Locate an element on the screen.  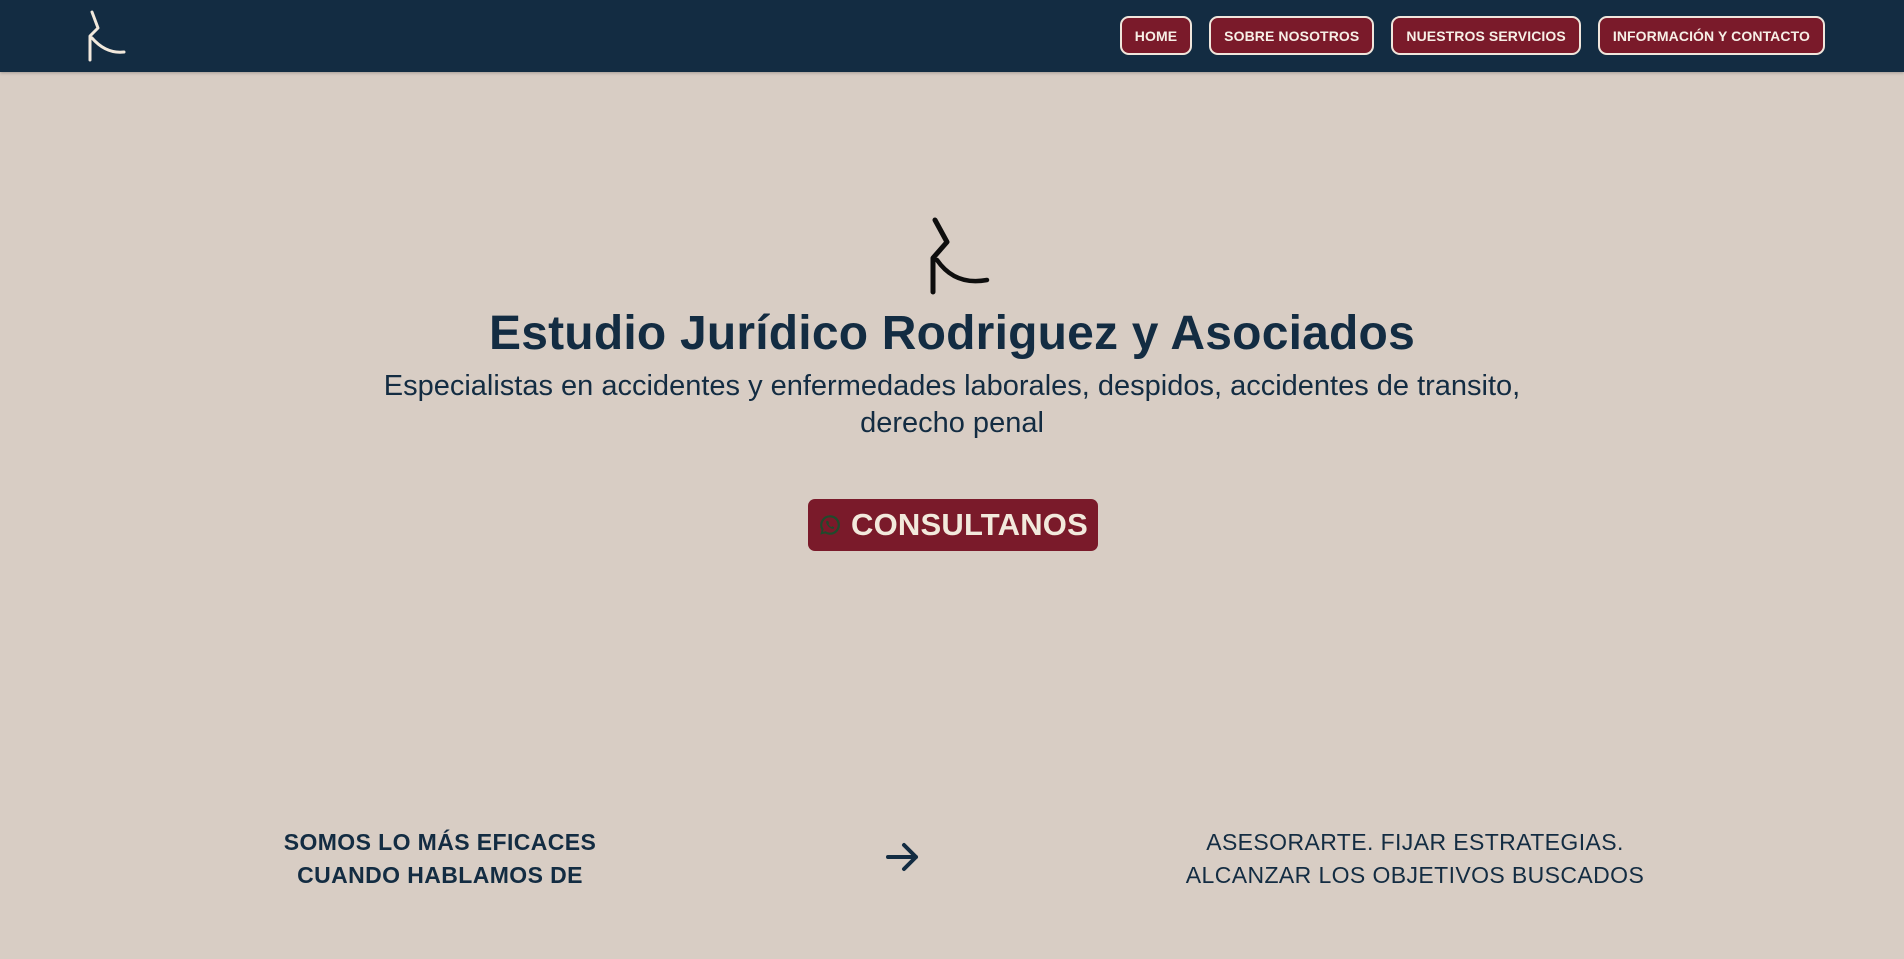
tagline-right-line-1: ASESORARTE. FIJAR ESTRATEGIAS. is located at coordinates (1415, 842).